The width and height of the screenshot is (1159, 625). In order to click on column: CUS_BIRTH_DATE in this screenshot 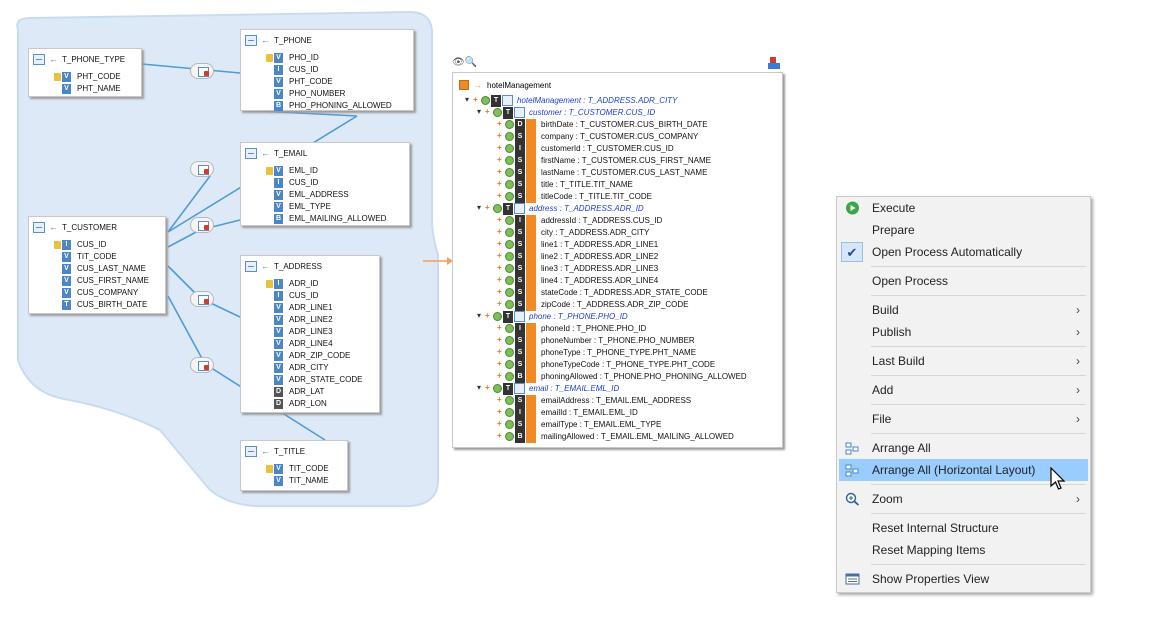, I will do `click(113, 305)`.